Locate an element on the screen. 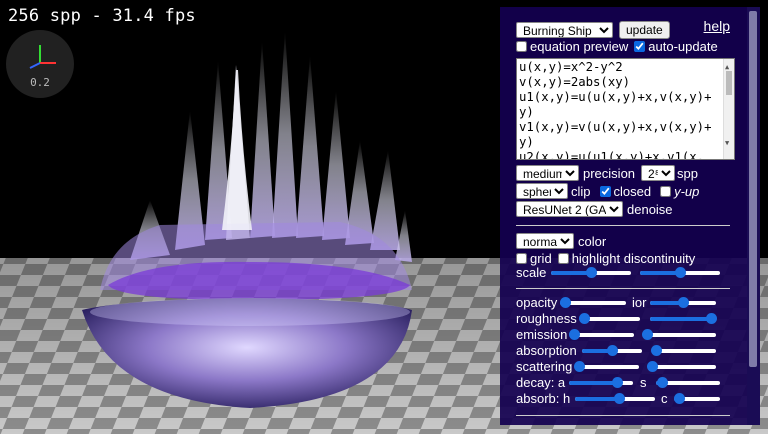 The height and width of the screenshot is (434, 768). roughness-slider is located at coordinates (609, 318).